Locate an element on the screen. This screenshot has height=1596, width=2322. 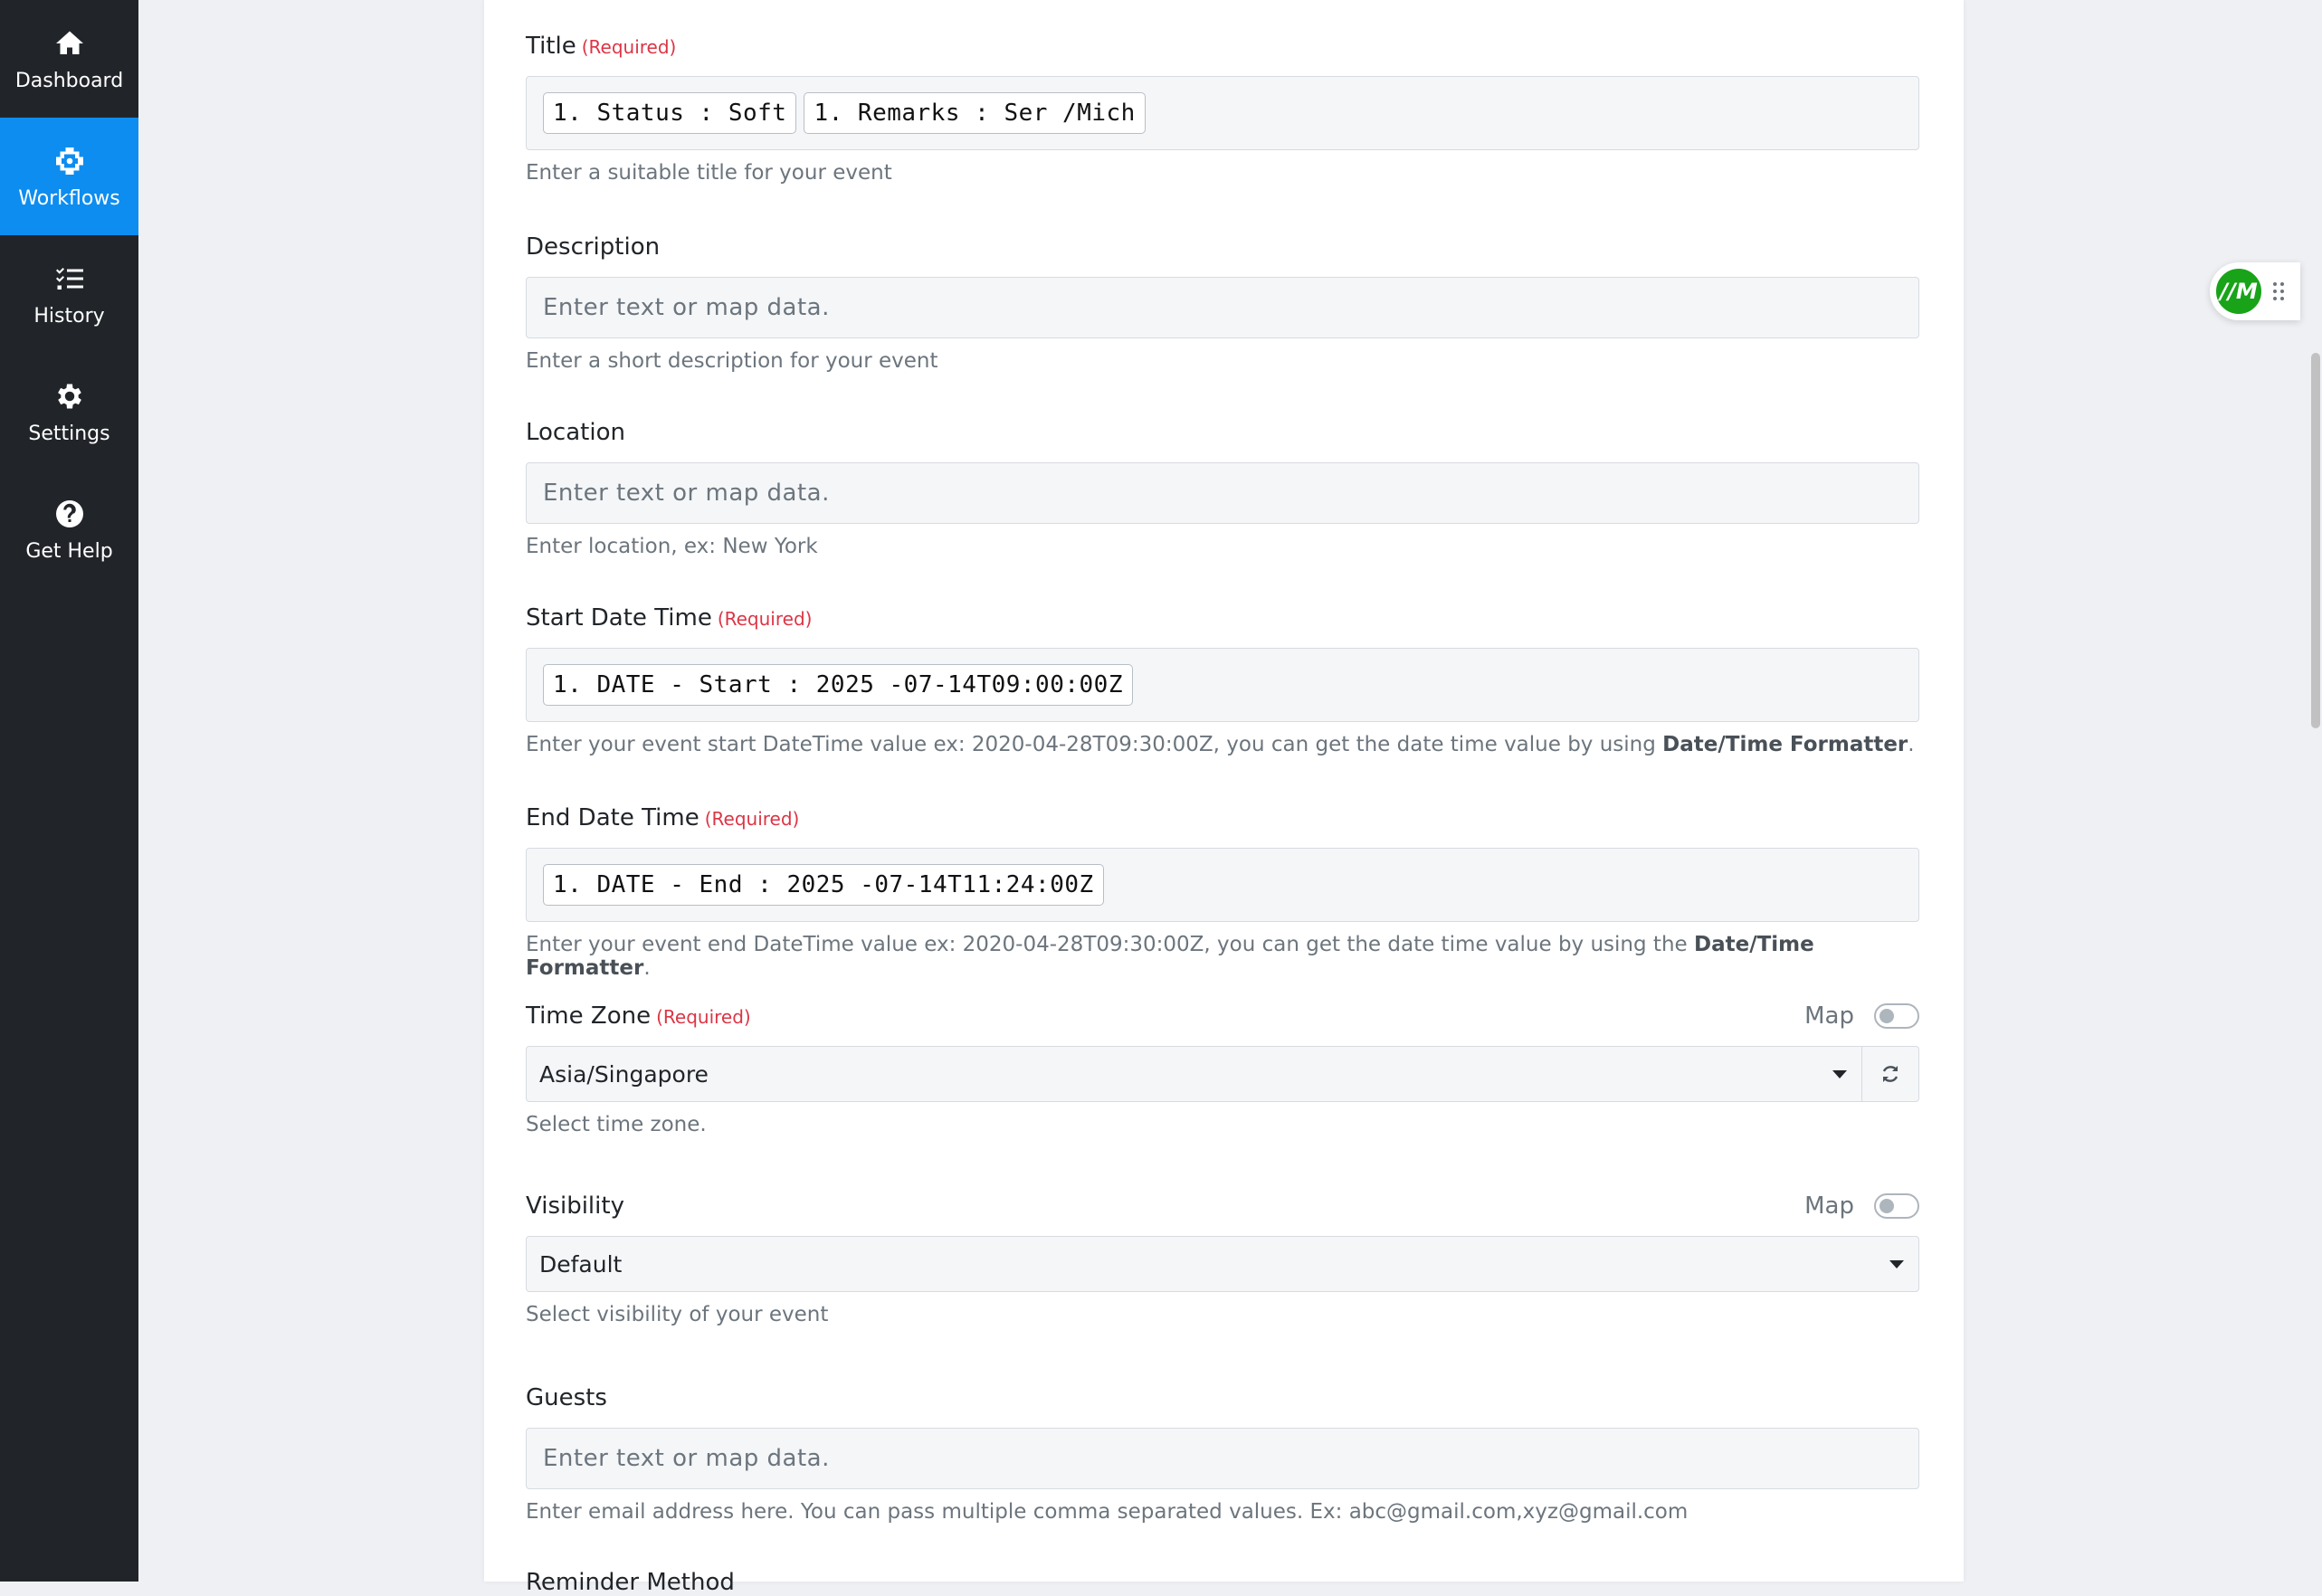
refresh-button is located at coordinates (1890, 1074).